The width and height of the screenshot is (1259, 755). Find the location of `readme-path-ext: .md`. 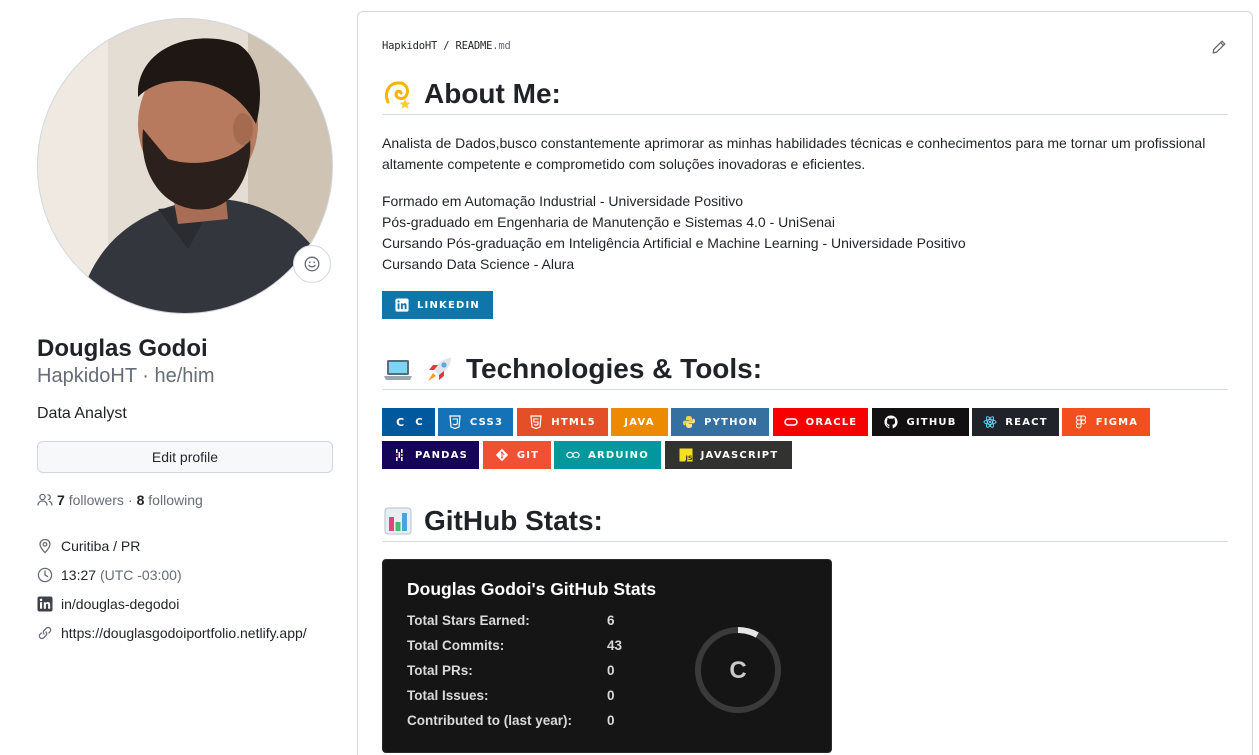

readme-path-ext: .md is located at coordinates (501, 46).